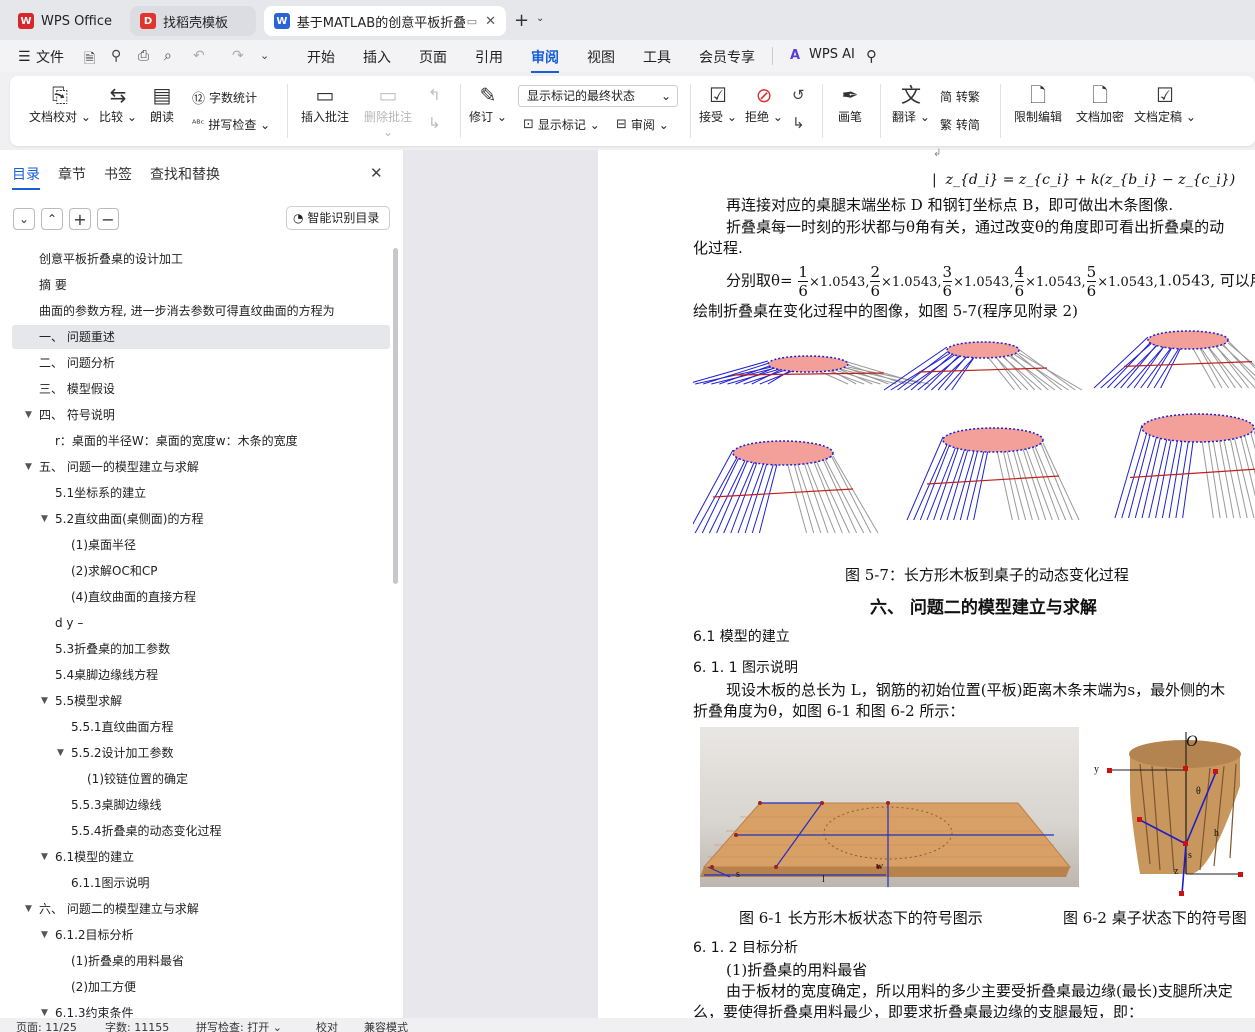 This screenshot has width=1255, height=1032. I want to click on tab-toc: 目录, so click(26, 177).